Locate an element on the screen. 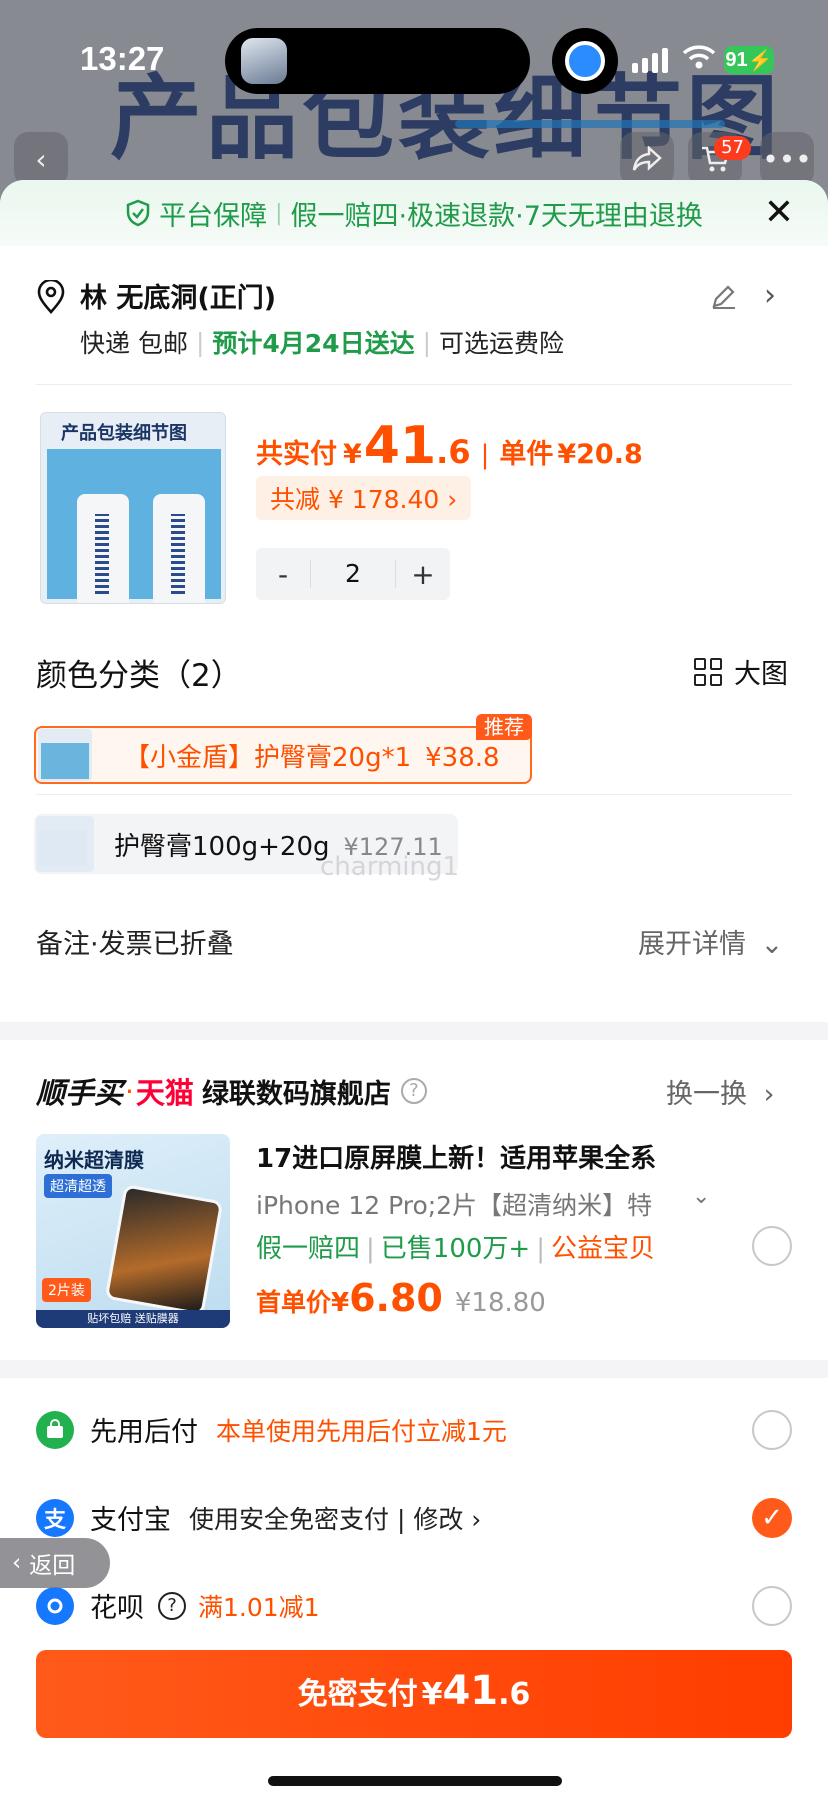 The width and height of the screenshot is (828, 1800). delivery-estimate: 预计4月24日送达 is located at coordinates (313, 343).